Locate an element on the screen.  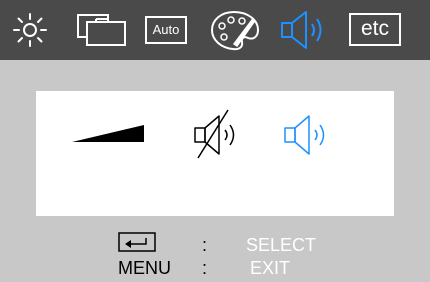
tab-auto-label: Auto is located at coordinates (166, 29).